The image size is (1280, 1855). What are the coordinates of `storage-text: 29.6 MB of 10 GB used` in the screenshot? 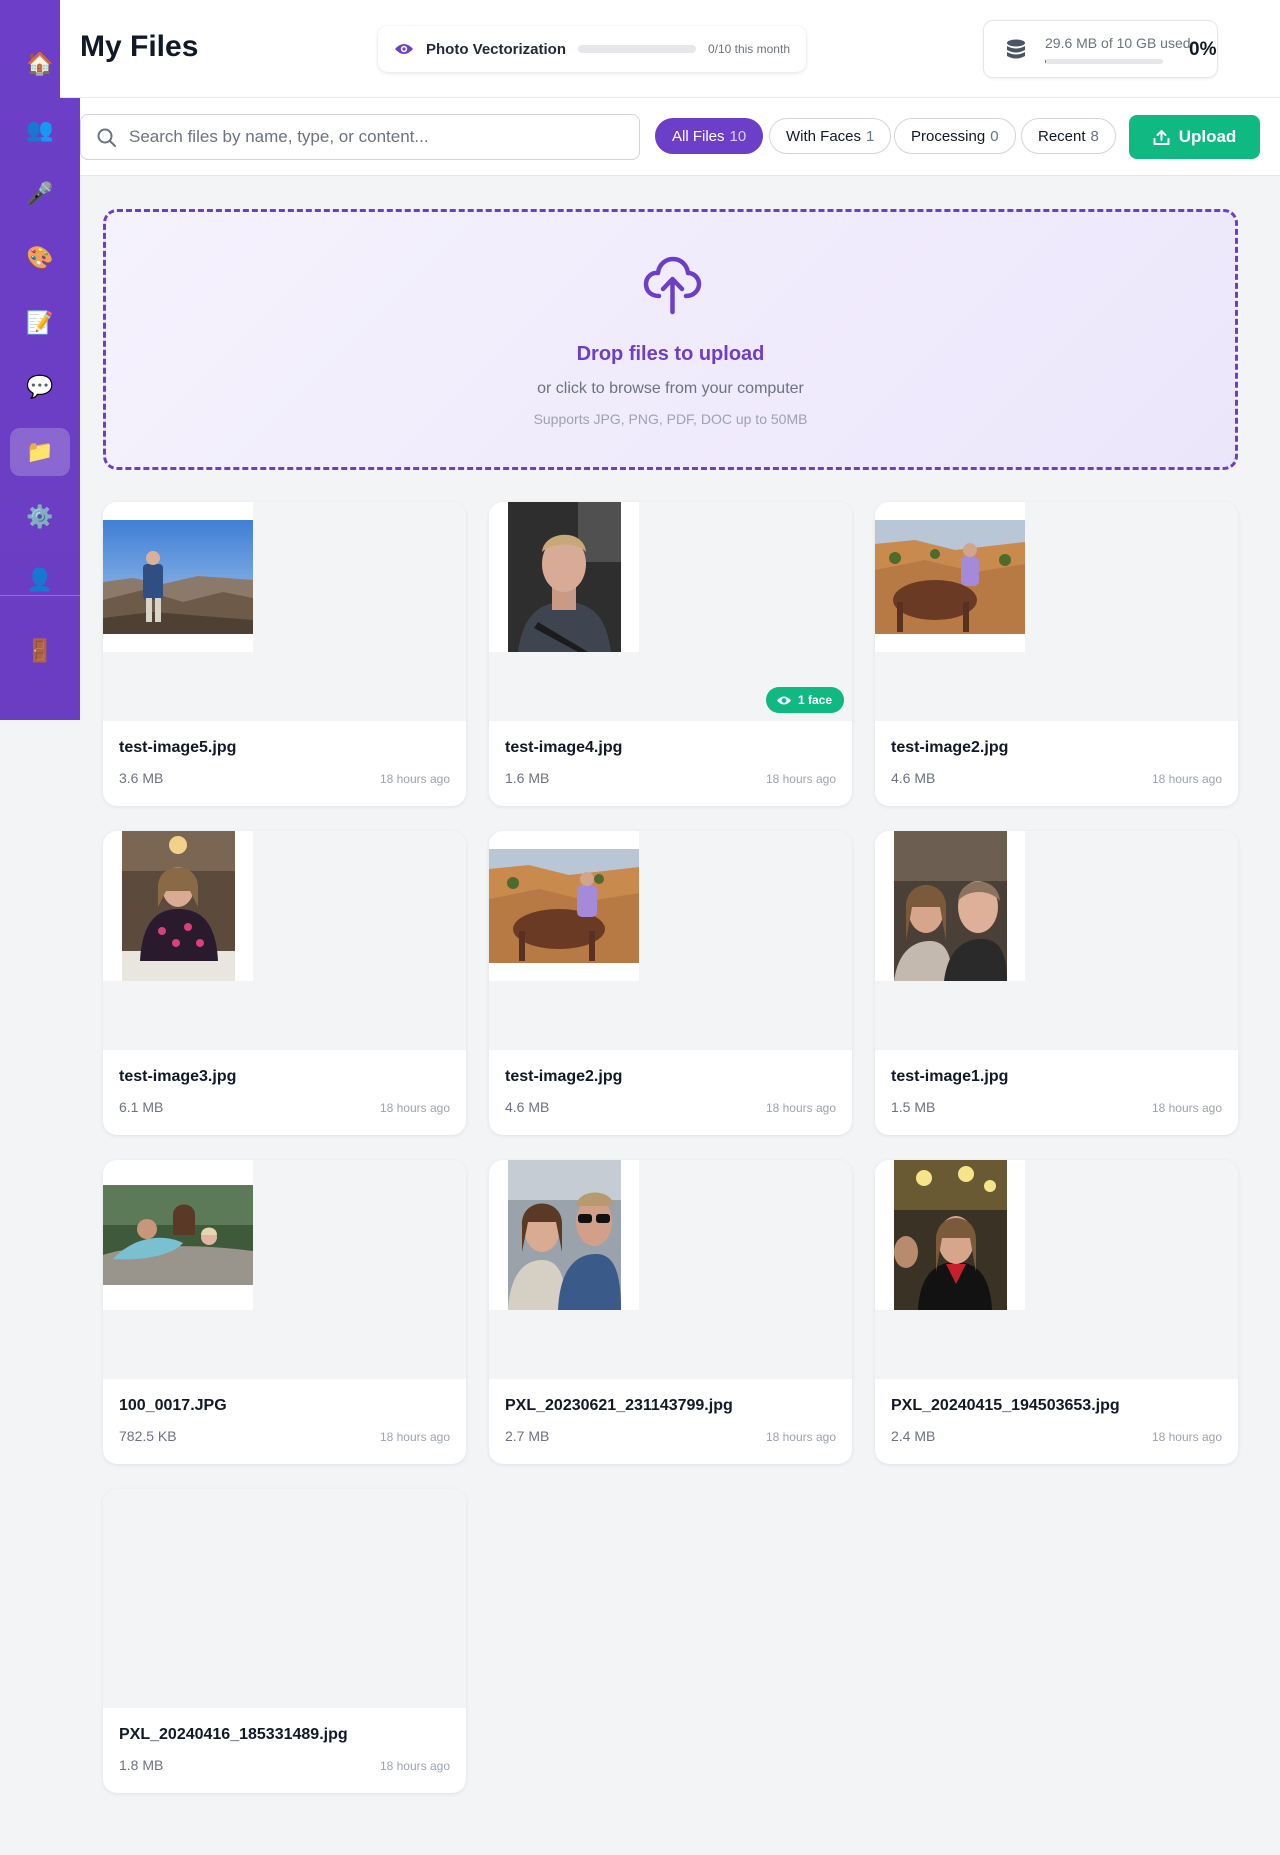 It's located at (1118, 43).